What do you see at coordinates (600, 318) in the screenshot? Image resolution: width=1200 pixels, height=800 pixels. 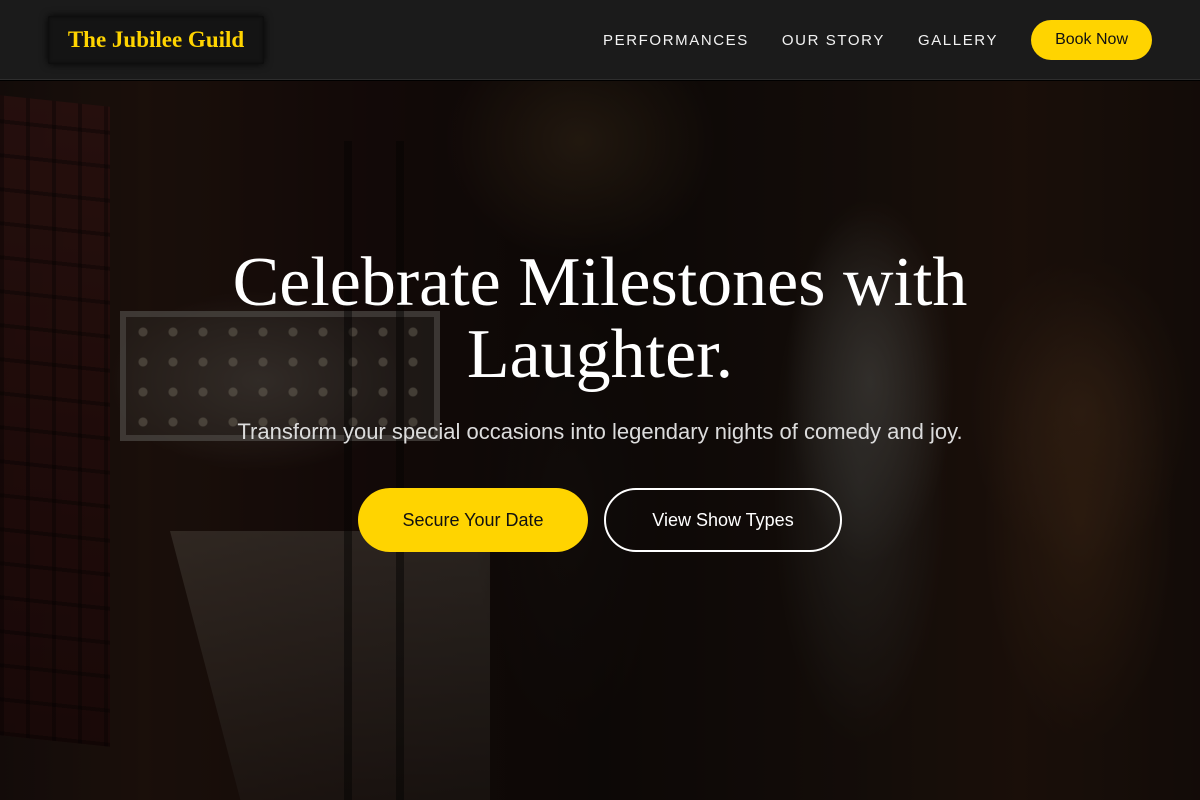 I see `hero-title: Celebrate Milestones with Laughter.` at bounding box center [600, 318].